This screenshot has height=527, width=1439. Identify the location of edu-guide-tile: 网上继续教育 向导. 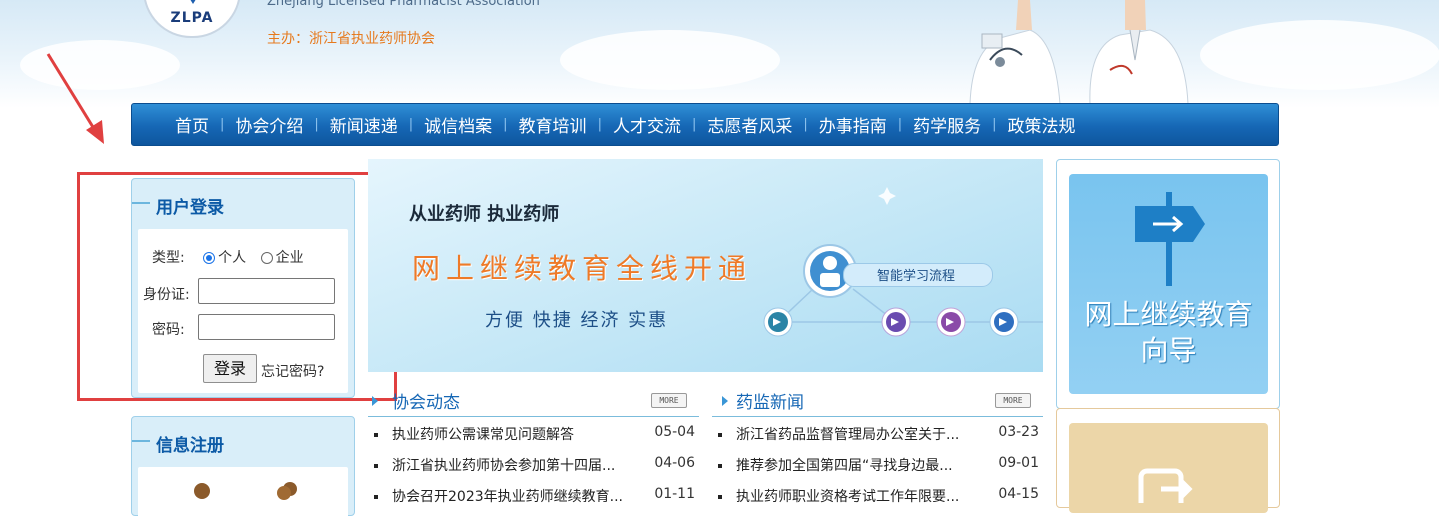
(1168, 284).